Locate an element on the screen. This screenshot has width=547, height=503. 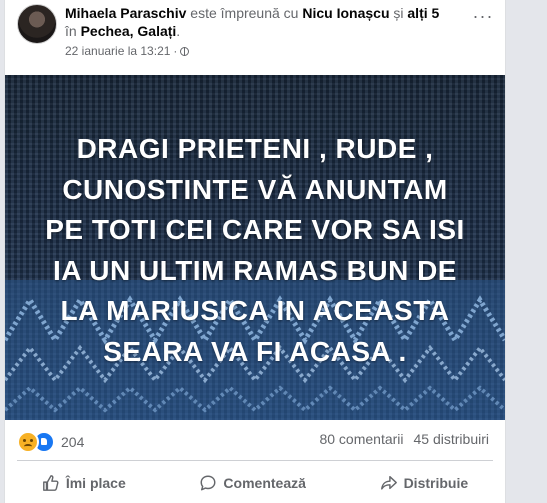
with-text: este împreună cu is located at coordinates (244, 13).